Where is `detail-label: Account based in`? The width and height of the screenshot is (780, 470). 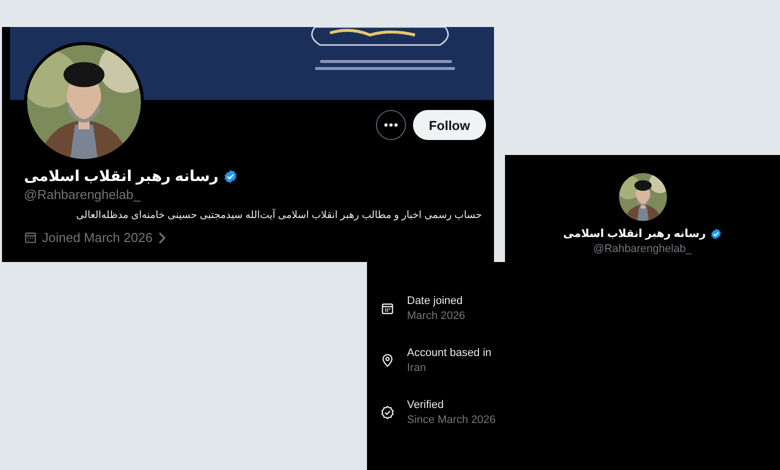 detail-label: Account based in is located at coordinates (449, 353).